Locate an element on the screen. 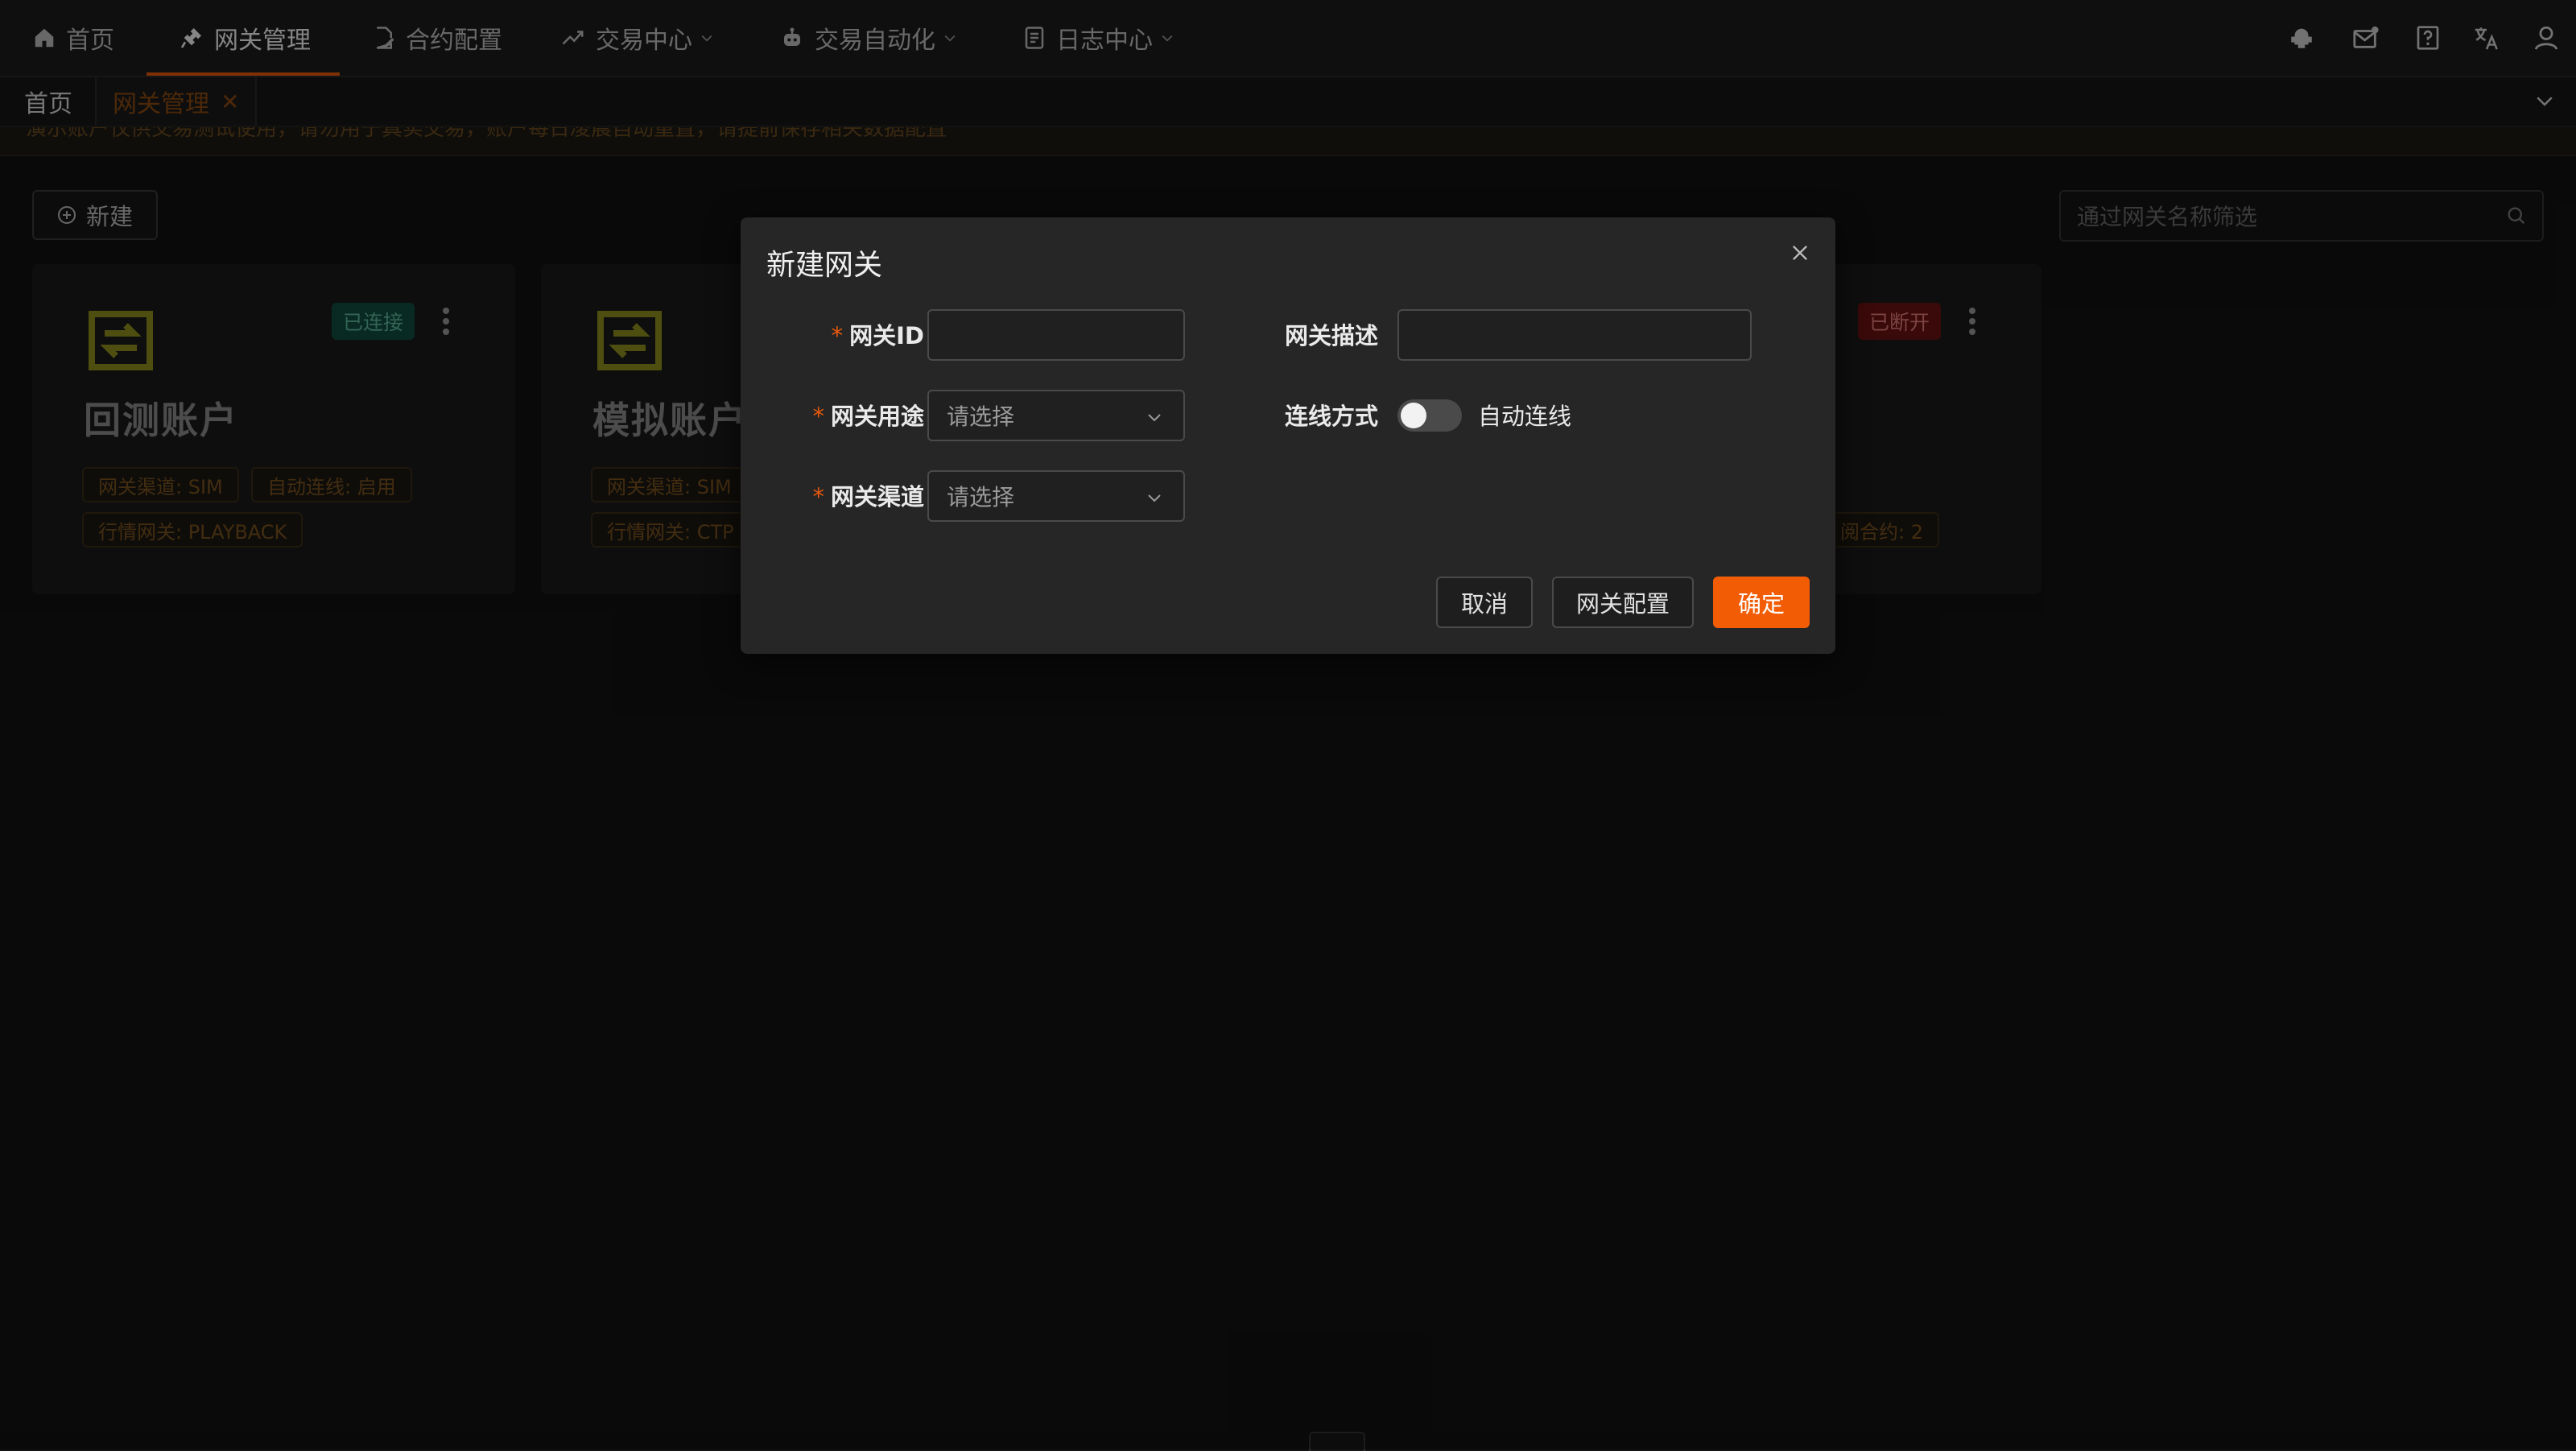 This screenshot has width=2576, height=1451. auto-connect-label: 自动连线 is located at coordinates (1525, 416).